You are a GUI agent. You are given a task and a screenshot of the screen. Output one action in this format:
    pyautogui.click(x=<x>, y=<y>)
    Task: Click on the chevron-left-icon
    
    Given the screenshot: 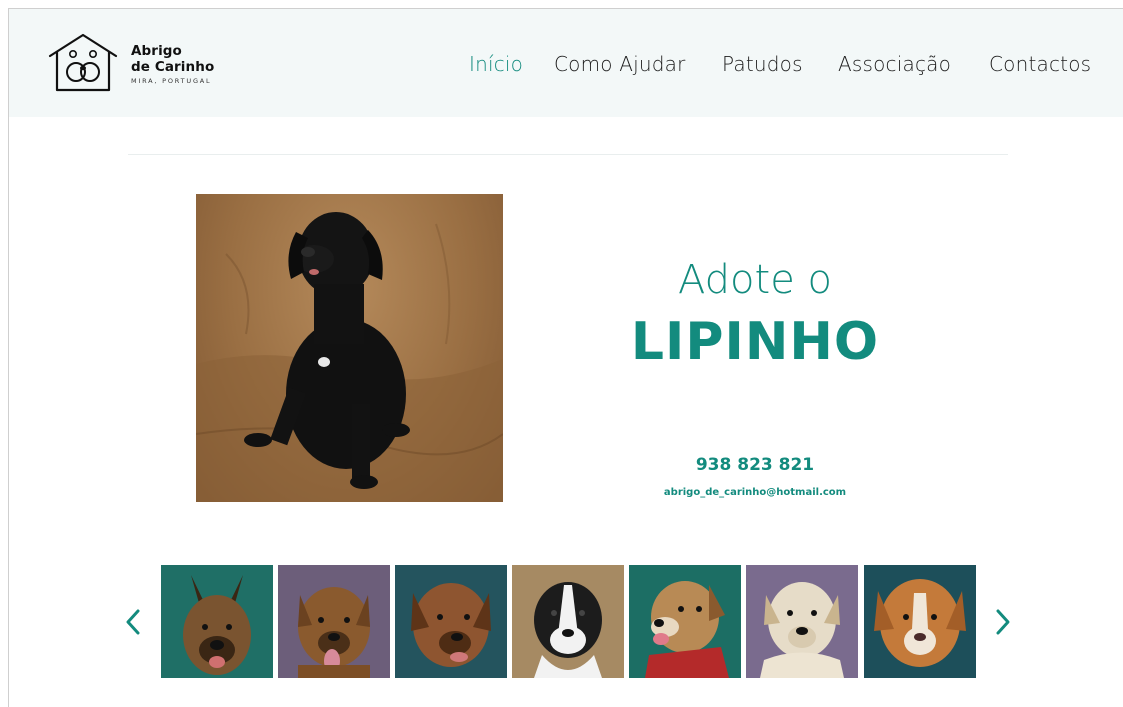 What is the action you would take?
    pyautogui.click(x=135, y=622)
    